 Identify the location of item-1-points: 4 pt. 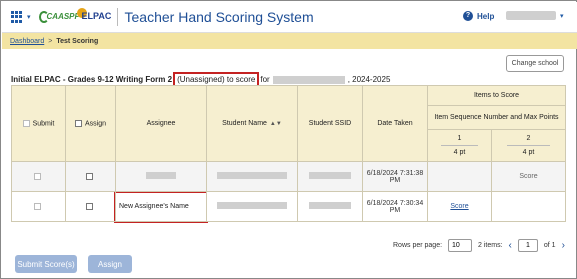
(459, 152).